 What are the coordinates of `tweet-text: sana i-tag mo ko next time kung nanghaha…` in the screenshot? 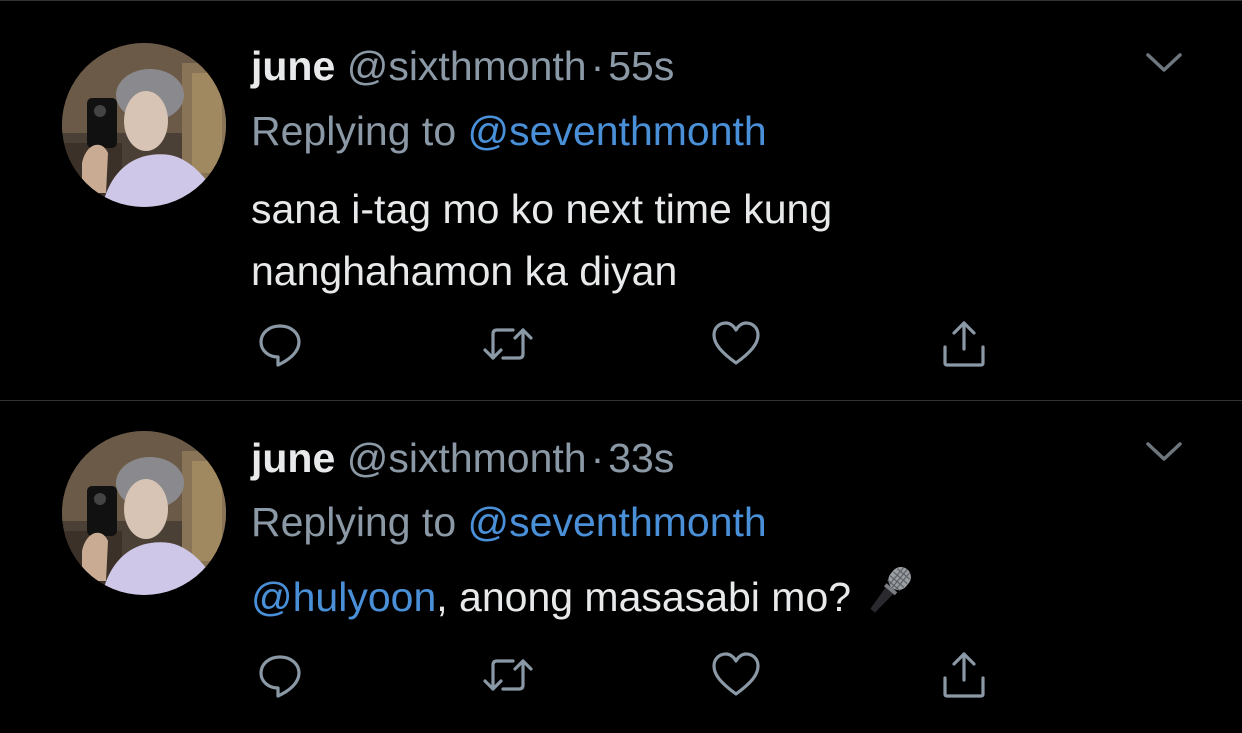 It's located at (542, 240).